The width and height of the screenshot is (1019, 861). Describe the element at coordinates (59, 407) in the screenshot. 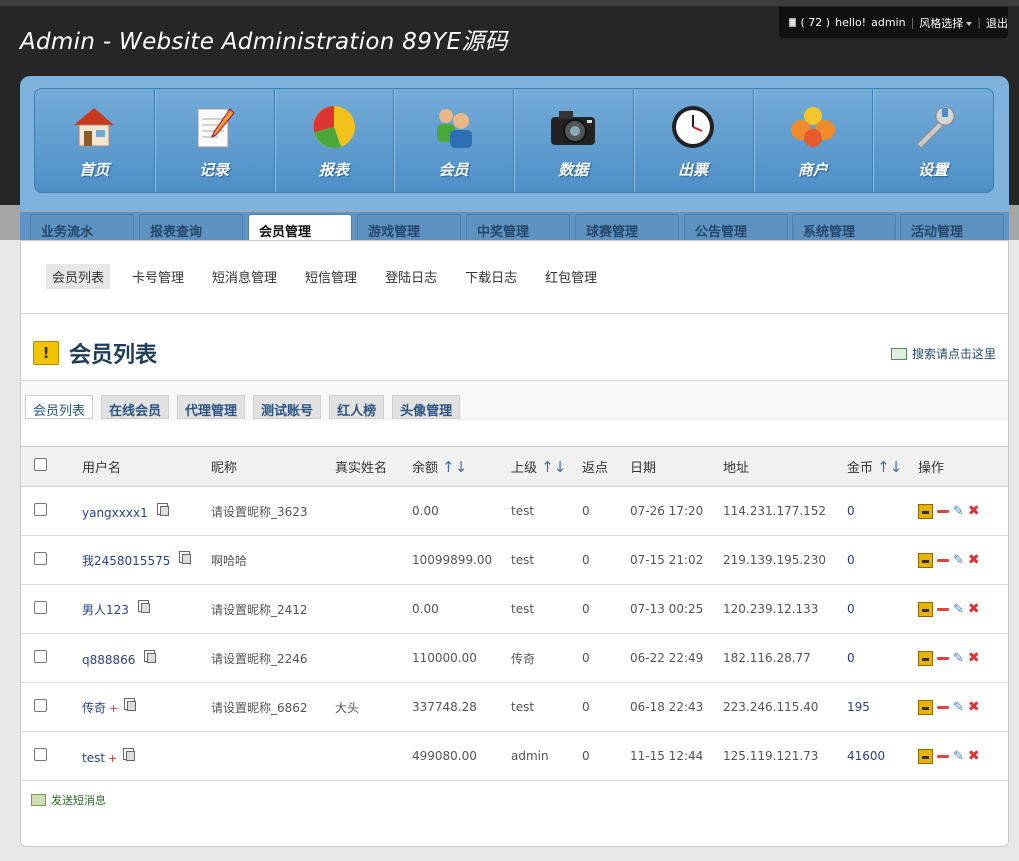

I see `subtab-member-list: 会员列表` at that location.